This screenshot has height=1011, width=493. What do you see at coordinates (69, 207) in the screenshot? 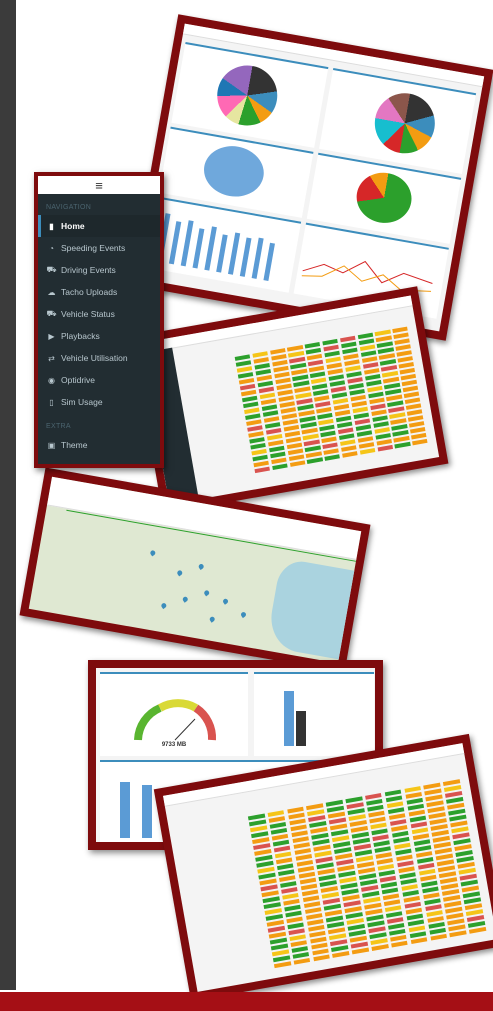
I see `nav-header: NAVIGATION` at bounding box center [69, 207].